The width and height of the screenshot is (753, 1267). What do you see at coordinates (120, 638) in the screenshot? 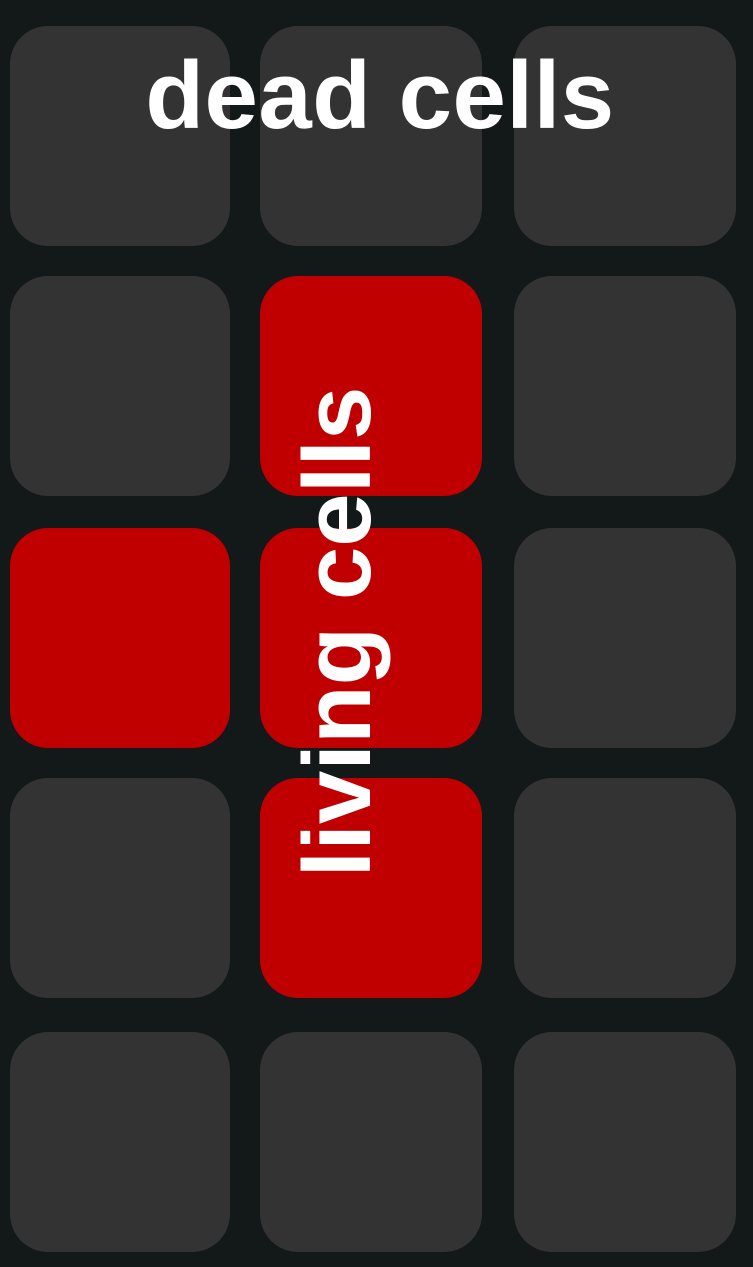
I see `living-cell` at bounding box center [120, 638].